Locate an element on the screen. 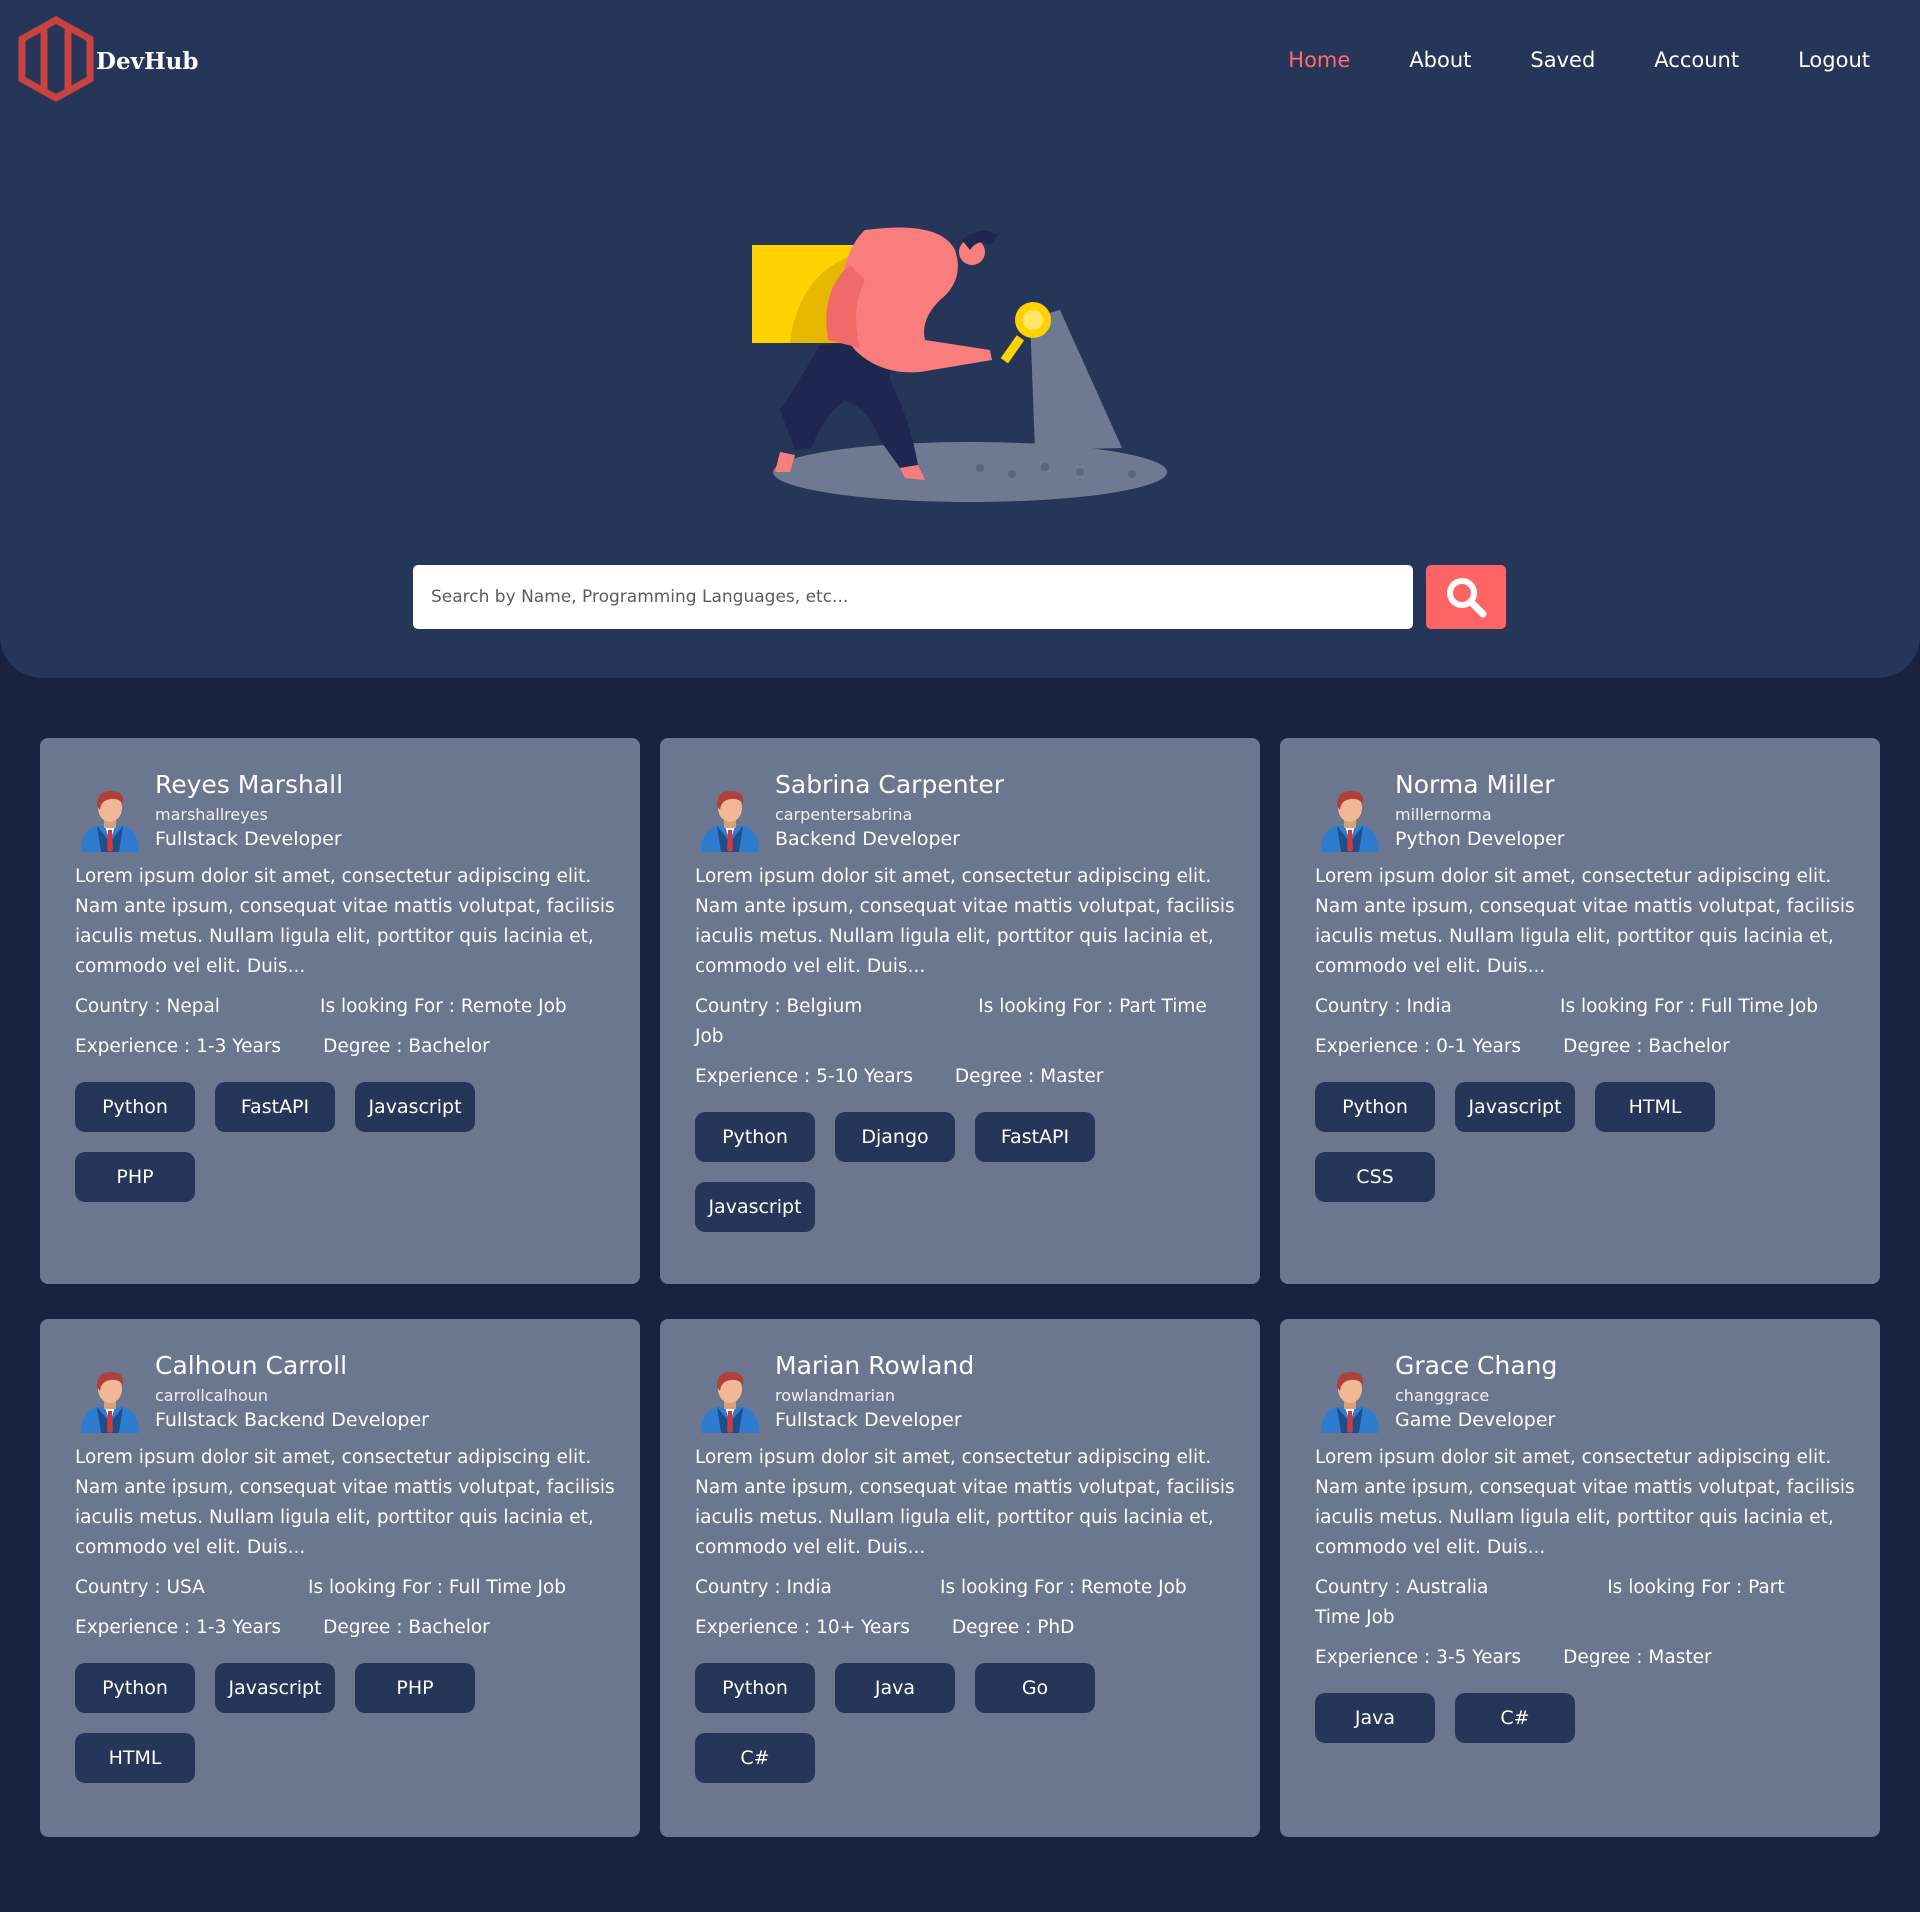  skill-tag: CSS is located at coordinates (1375, 1177).